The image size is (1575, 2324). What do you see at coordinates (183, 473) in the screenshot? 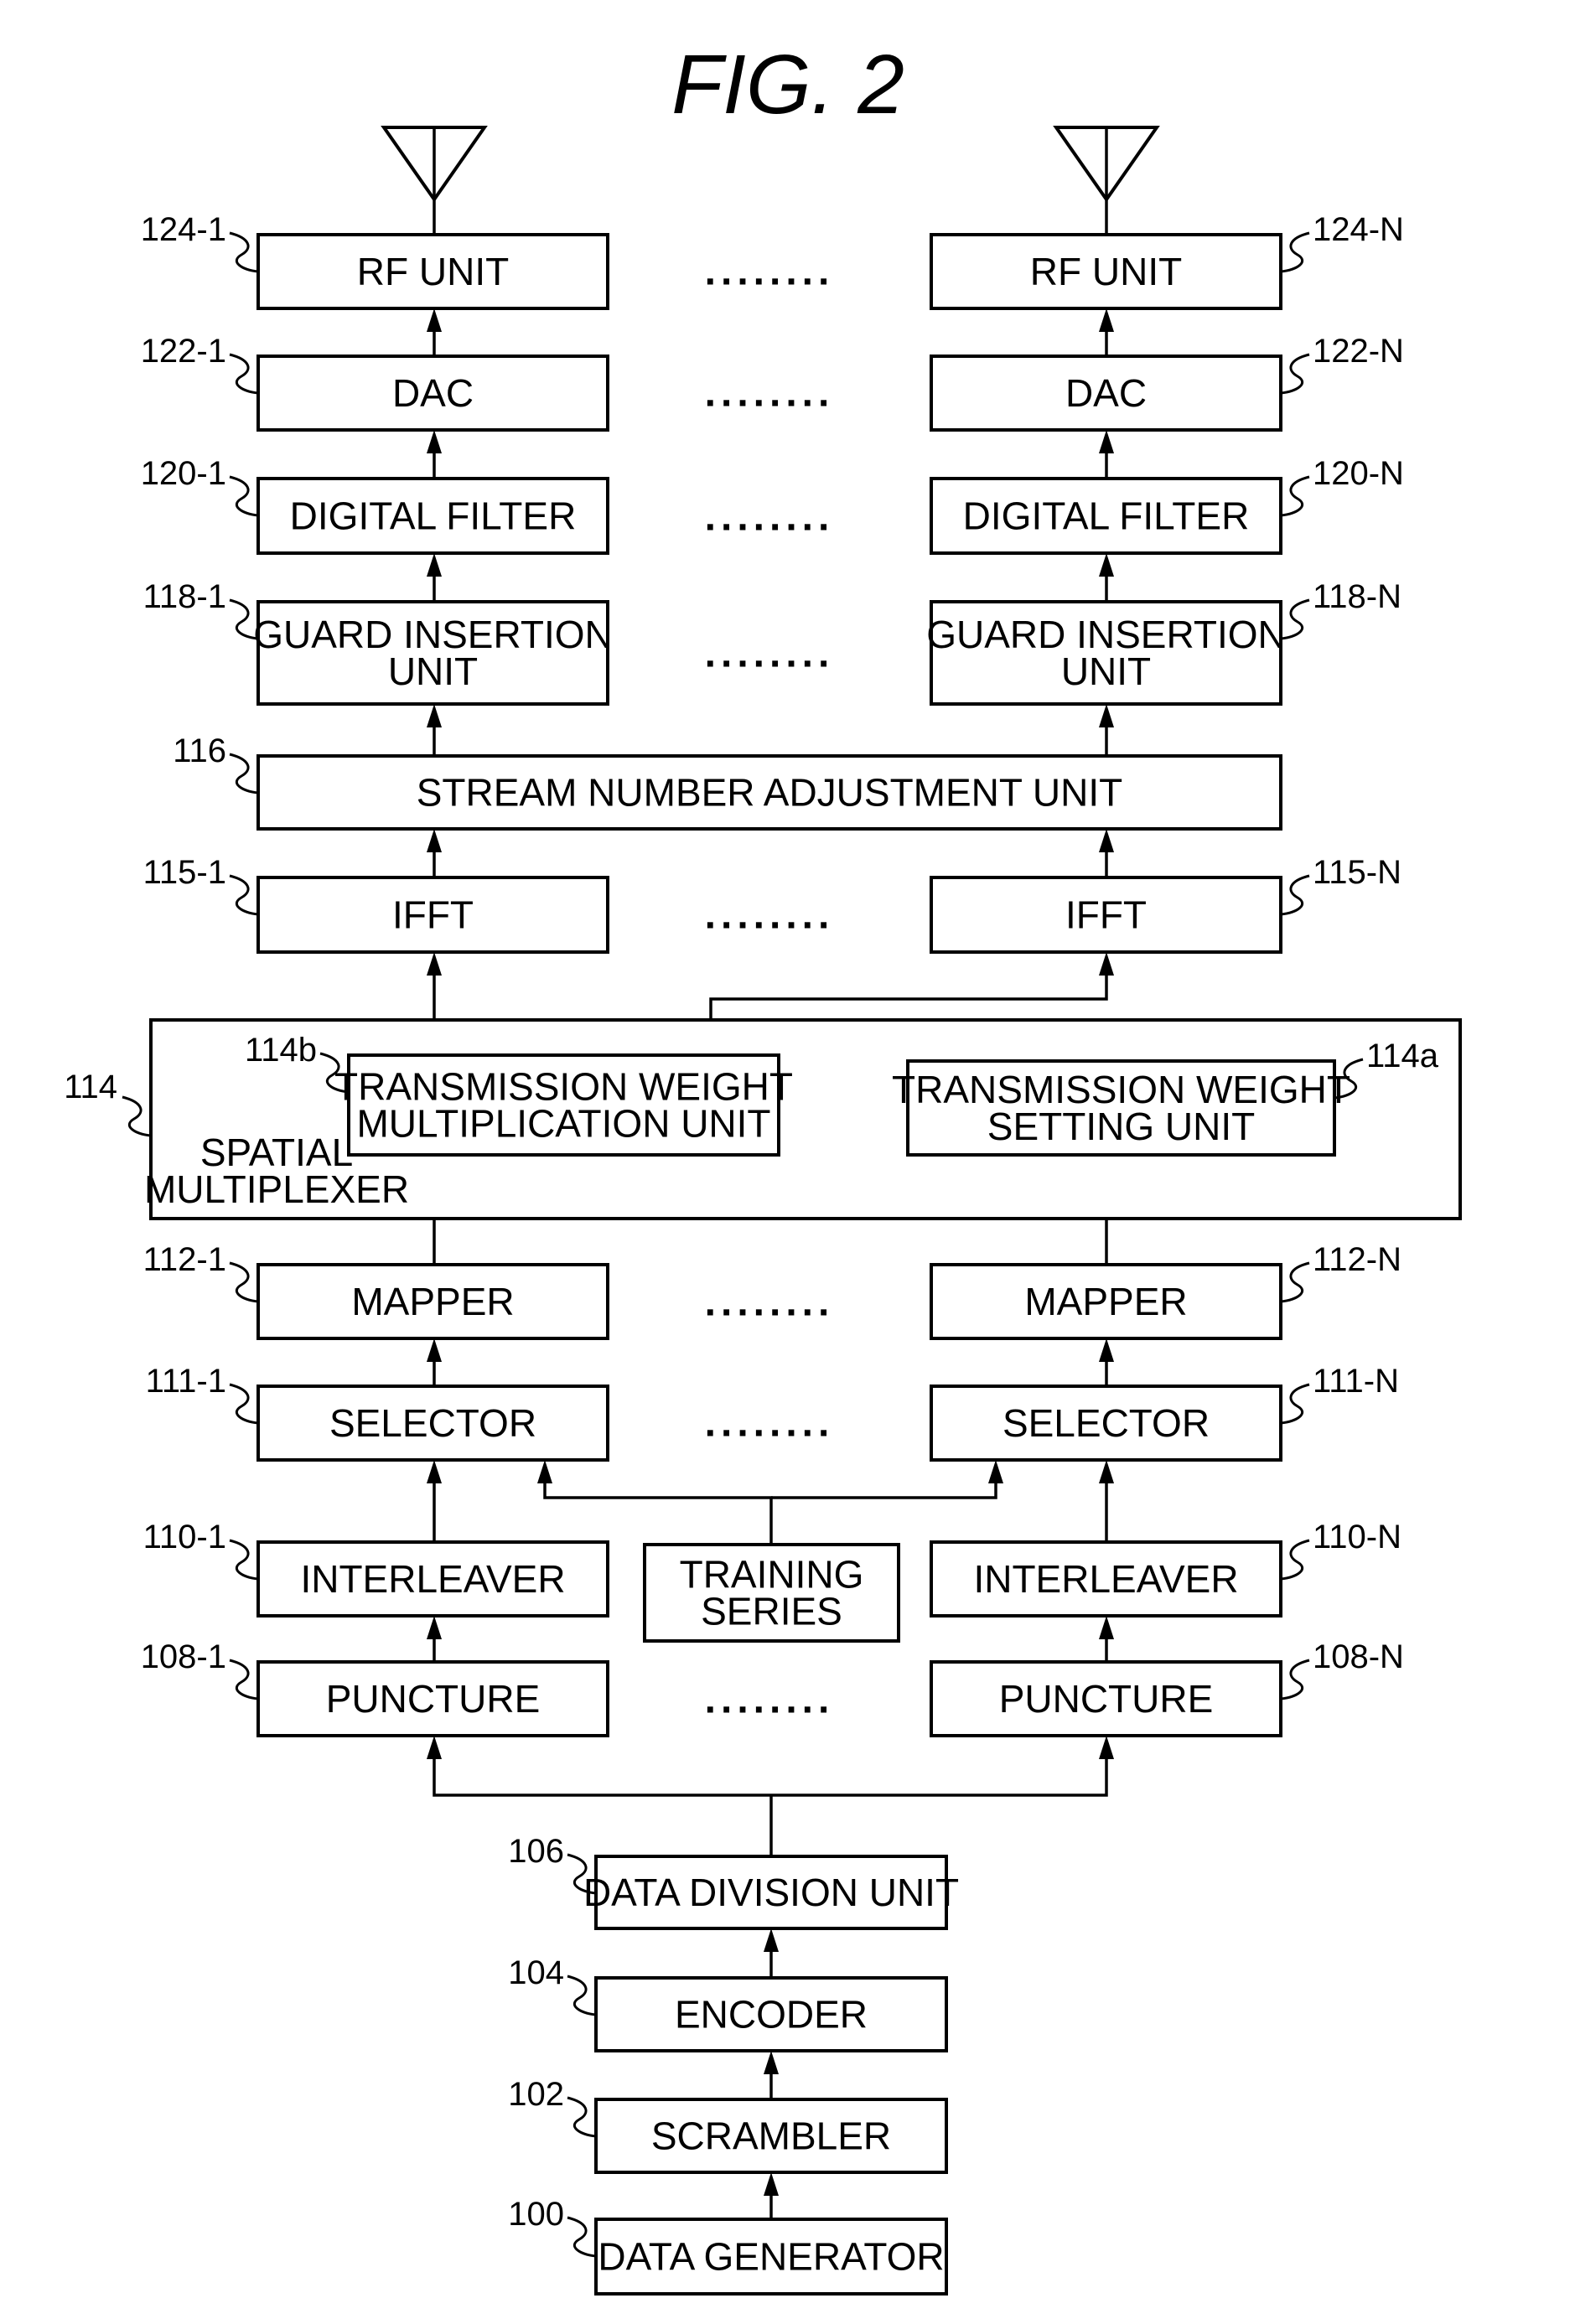
I see `reference-numeral: 120-1` at bounding box center [183, 473].